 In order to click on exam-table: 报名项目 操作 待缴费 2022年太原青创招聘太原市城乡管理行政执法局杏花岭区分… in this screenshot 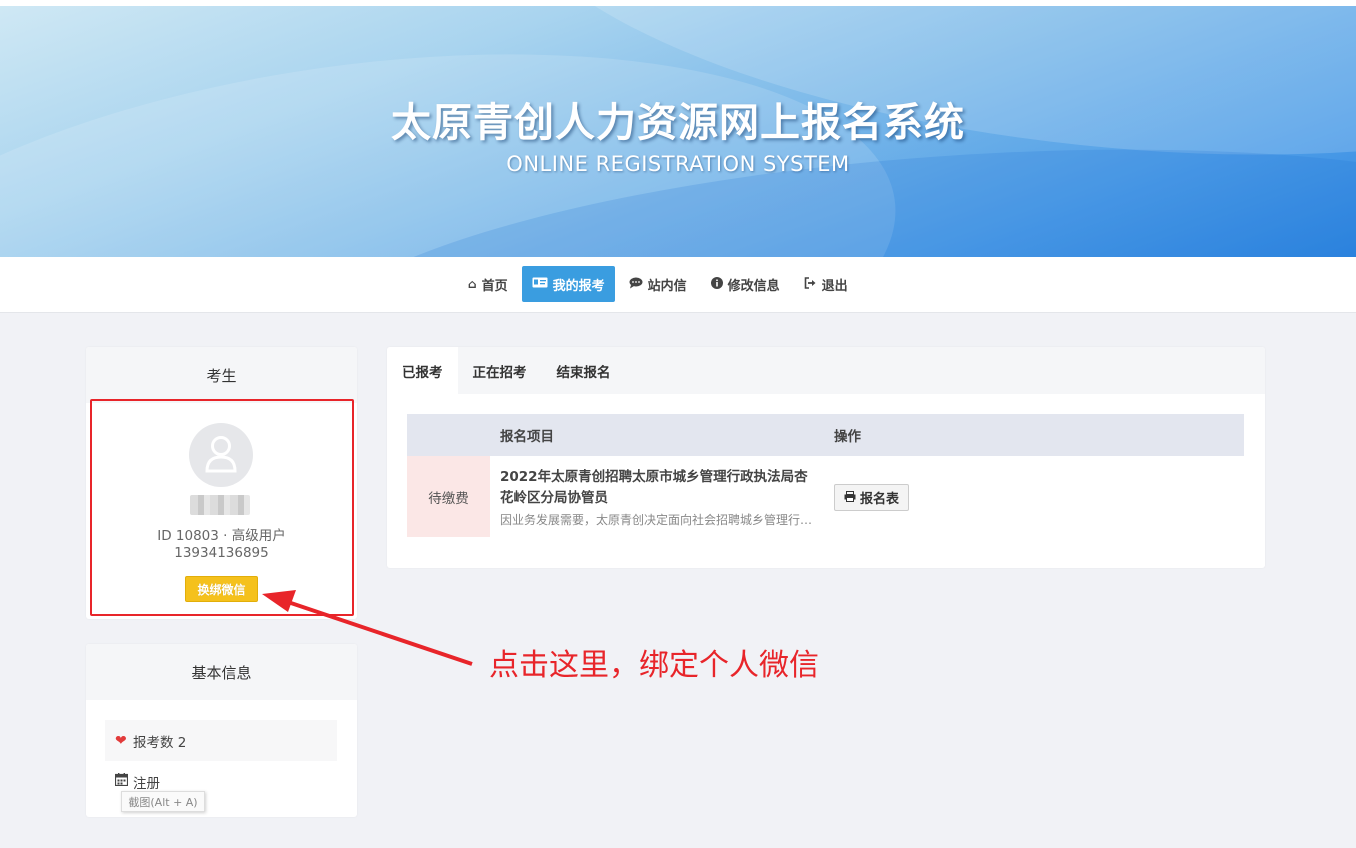, I will do `click(825, 475)`.